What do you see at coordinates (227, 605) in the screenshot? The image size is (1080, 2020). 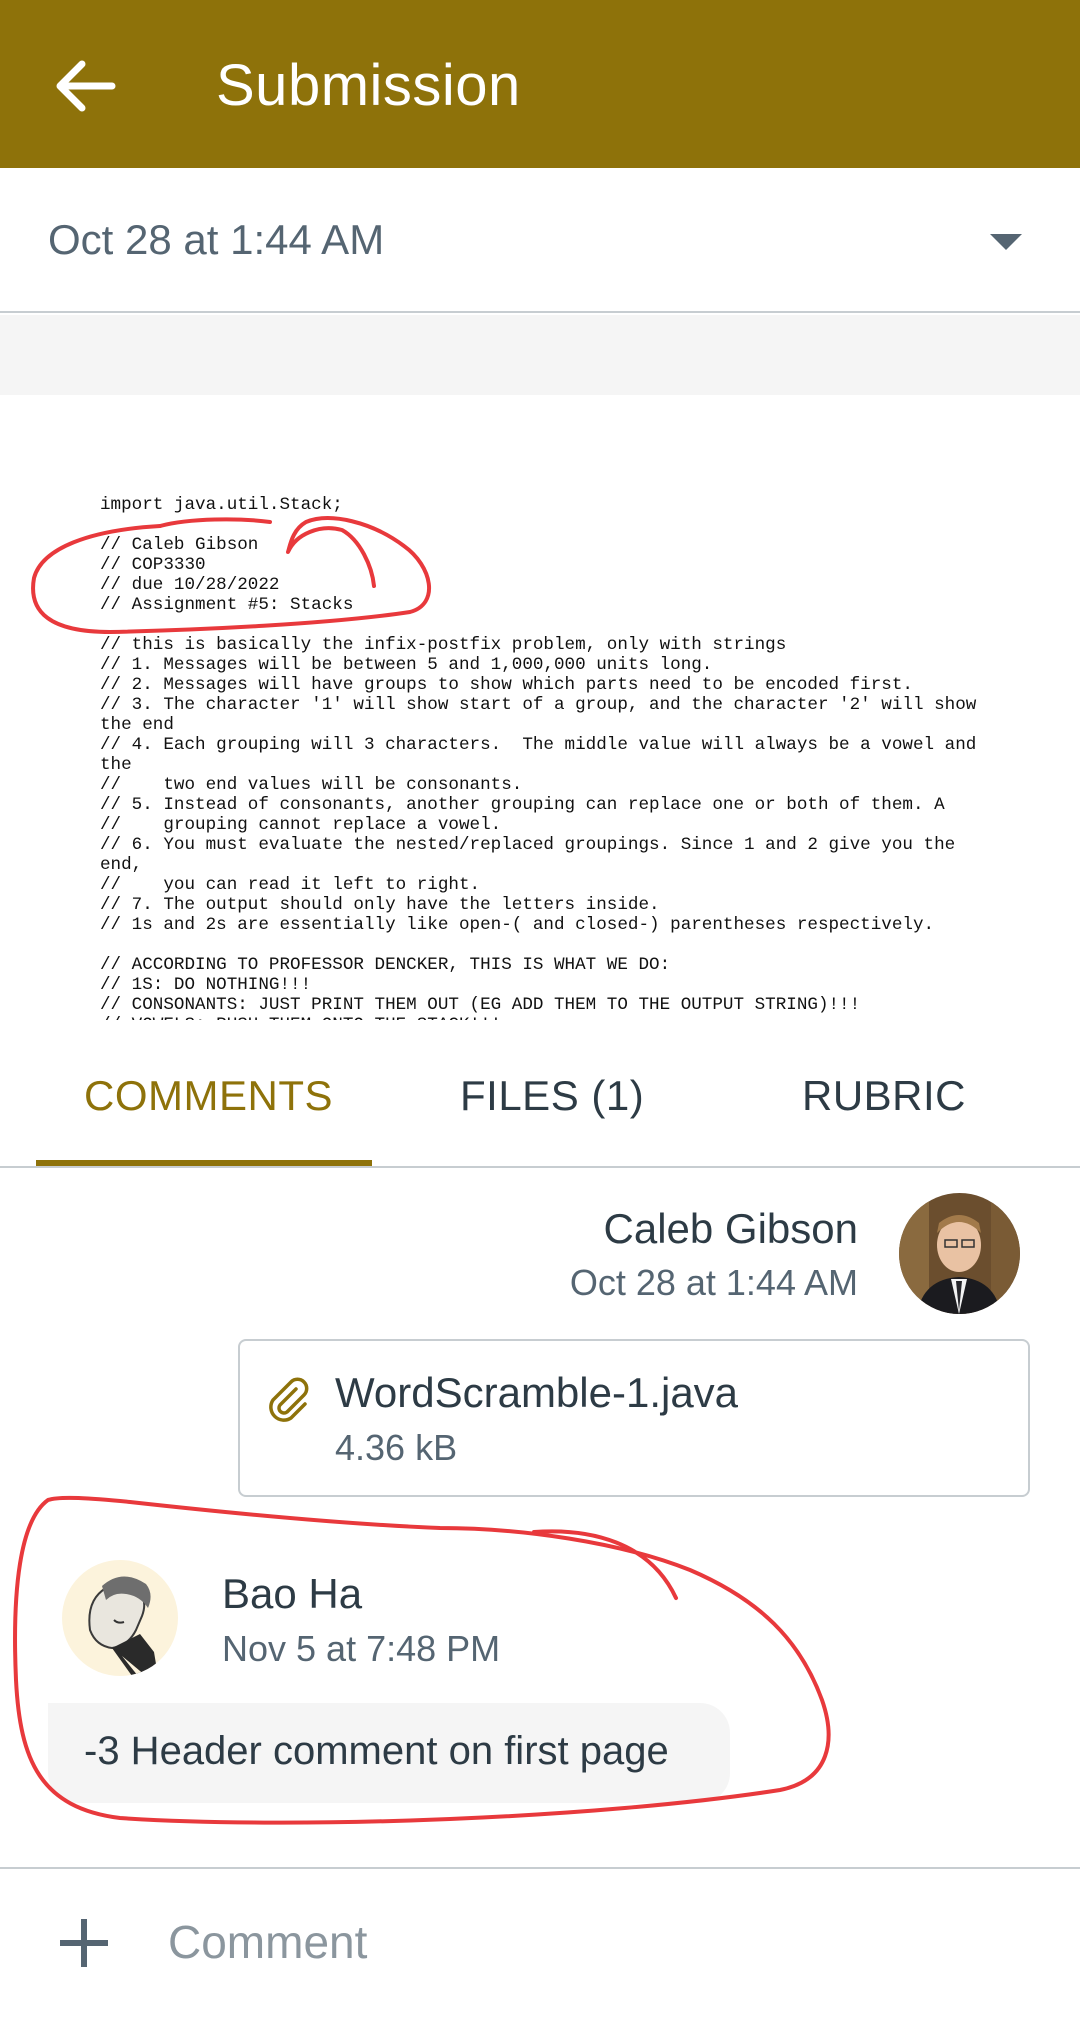 I see `code-line: // Assignment #5: Stacks` at bounding box center [227, 605].